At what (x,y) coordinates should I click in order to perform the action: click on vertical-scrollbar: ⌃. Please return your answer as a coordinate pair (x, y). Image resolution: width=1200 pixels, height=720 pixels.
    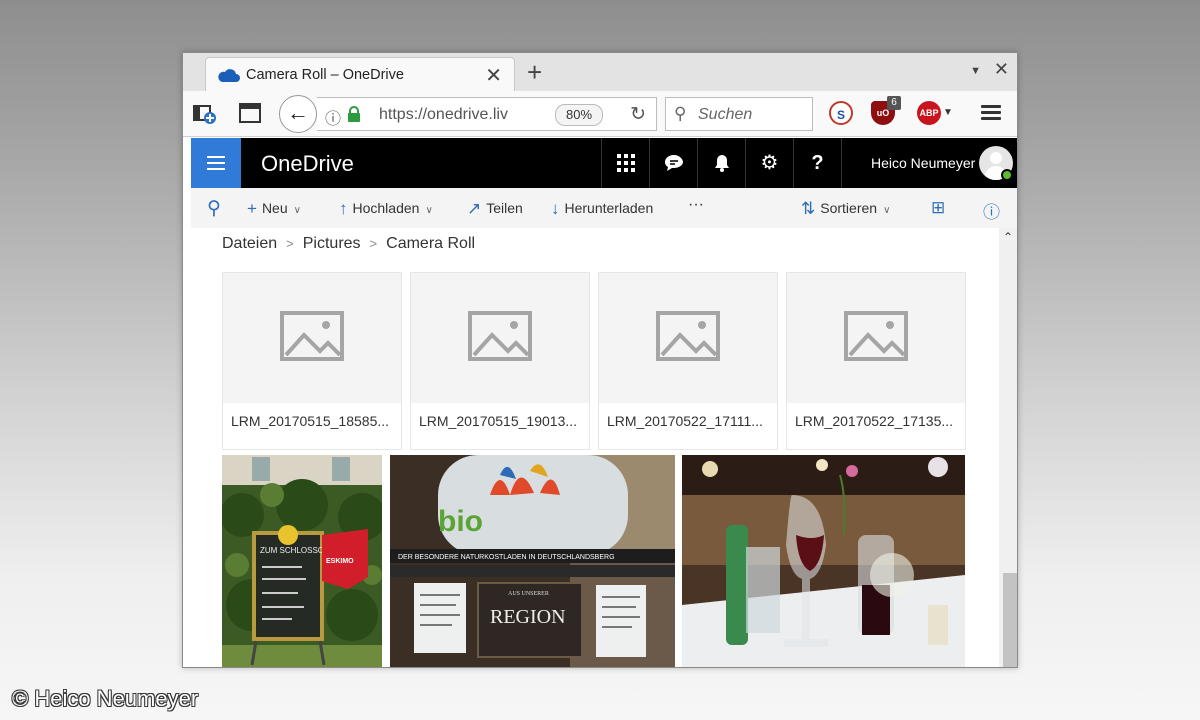
    Looking at the image, I should click on (1008, 447).